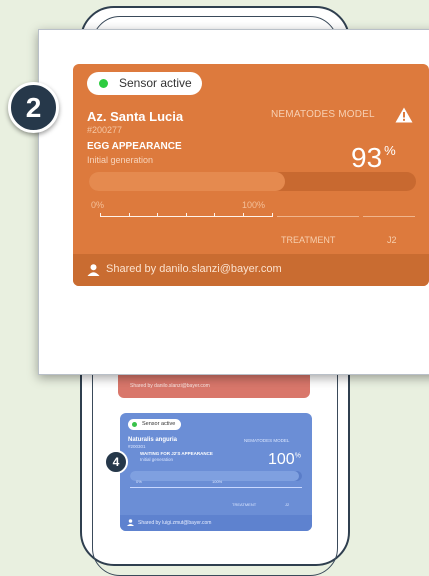  Describe the element at coordinates (284, 459) in the screenshot. I see `percent-readout: 100%` at that location.